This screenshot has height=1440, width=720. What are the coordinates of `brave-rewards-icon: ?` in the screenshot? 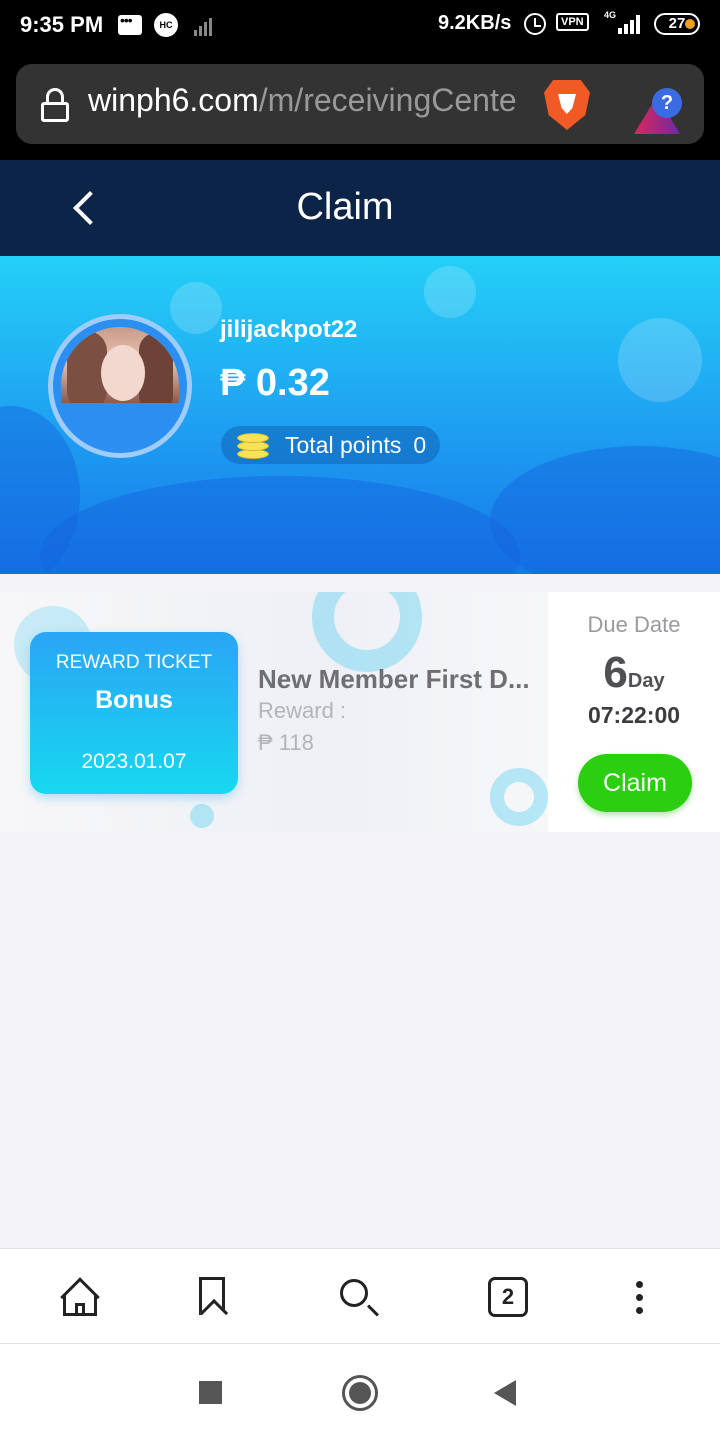 It's located at (658, 111).